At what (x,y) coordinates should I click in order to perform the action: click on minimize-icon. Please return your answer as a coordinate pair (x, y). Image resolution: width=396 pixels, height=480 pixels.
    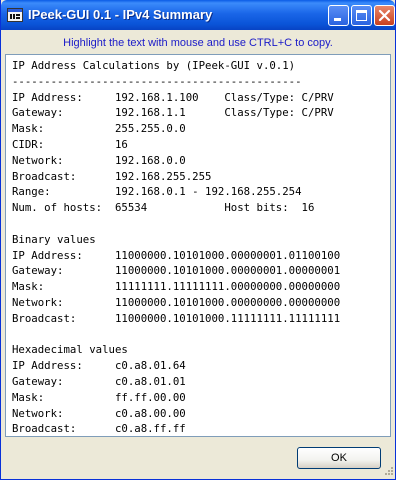
    Looking at the image, I should click on (337, 19).